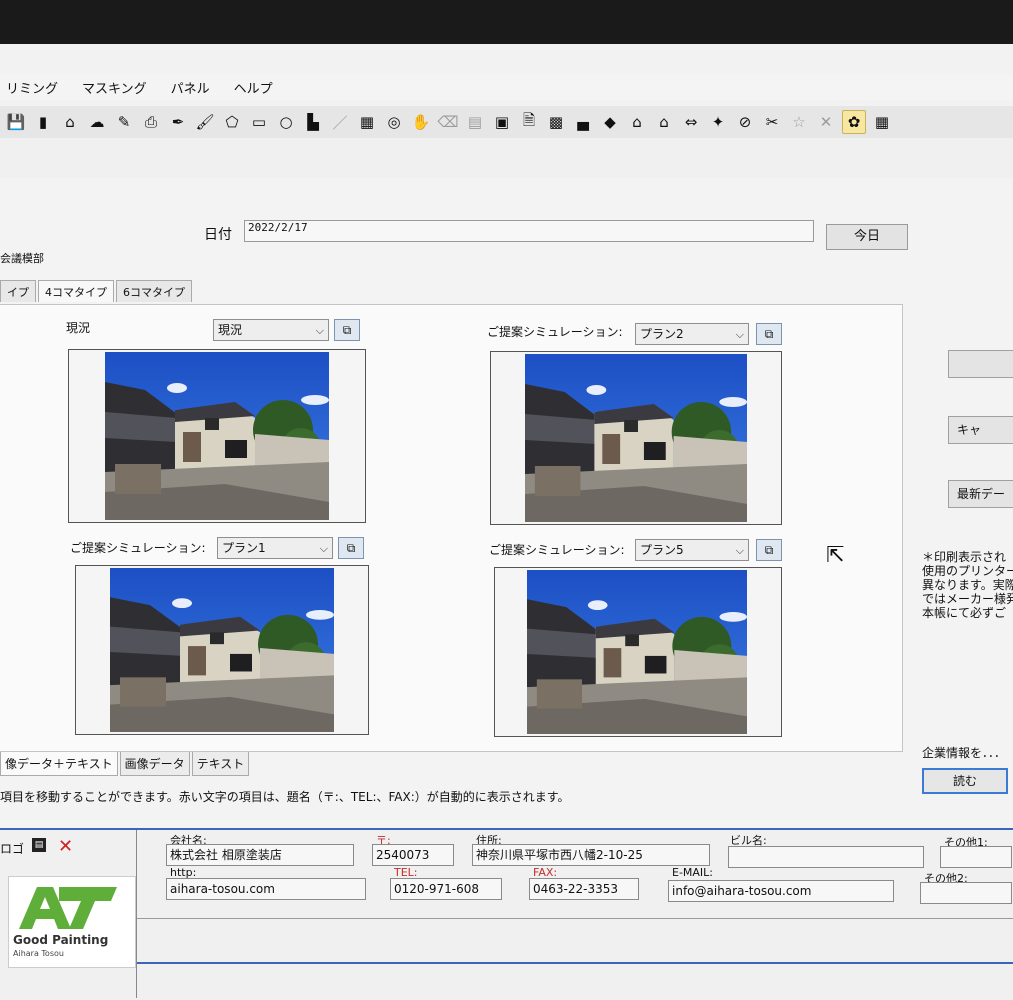  I want to click on notice-line: ＊印刷表示され, so click(964, 557).